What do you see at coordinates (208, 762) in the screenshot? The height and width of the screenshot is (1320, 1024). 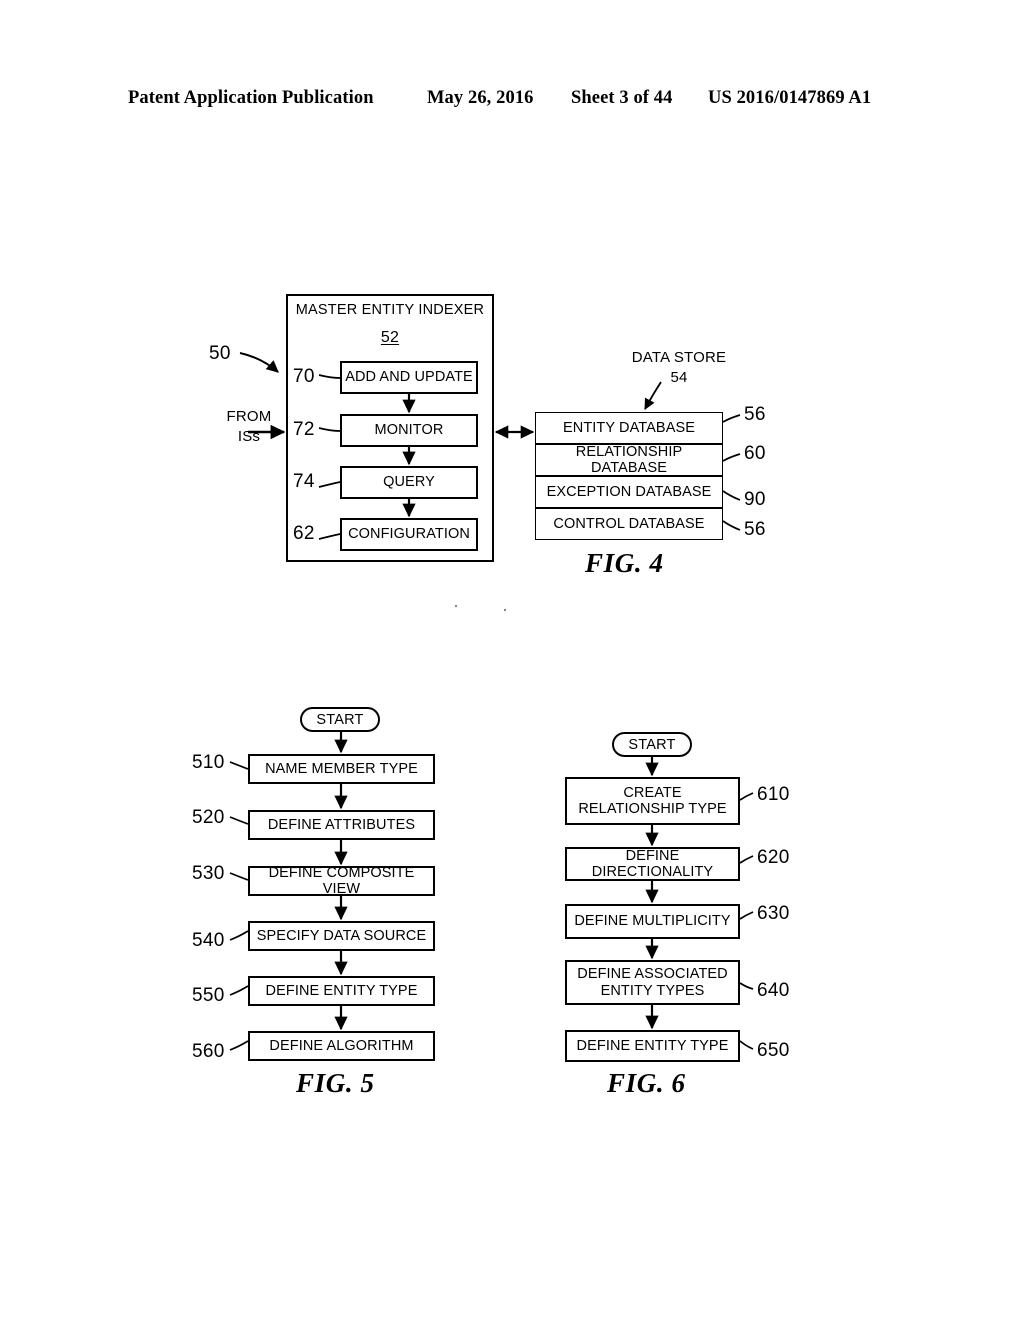 I see `fig5-step-ref-510: 510` at bounding box center [208, 762].